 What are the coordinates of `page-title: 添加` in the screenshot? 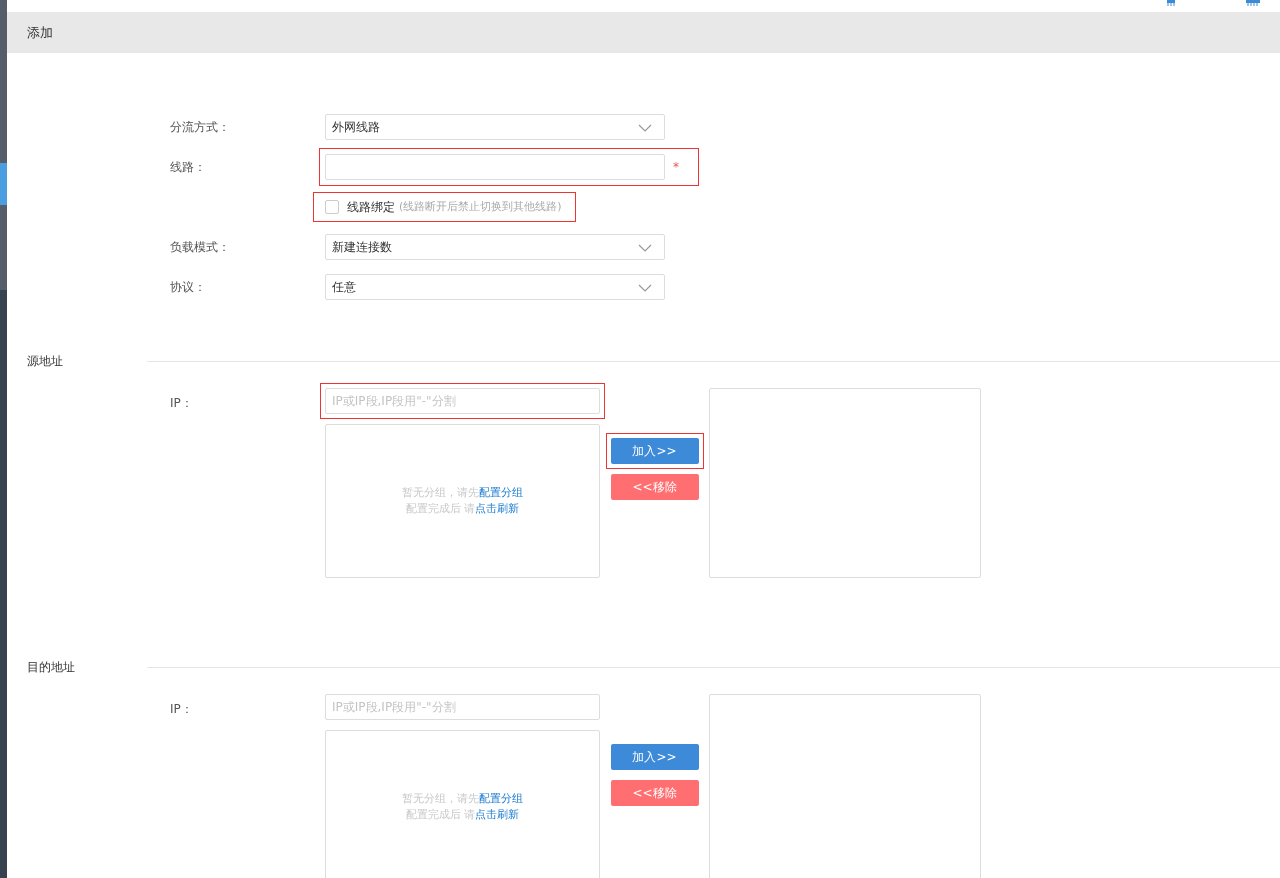 It's located at (40, 32).